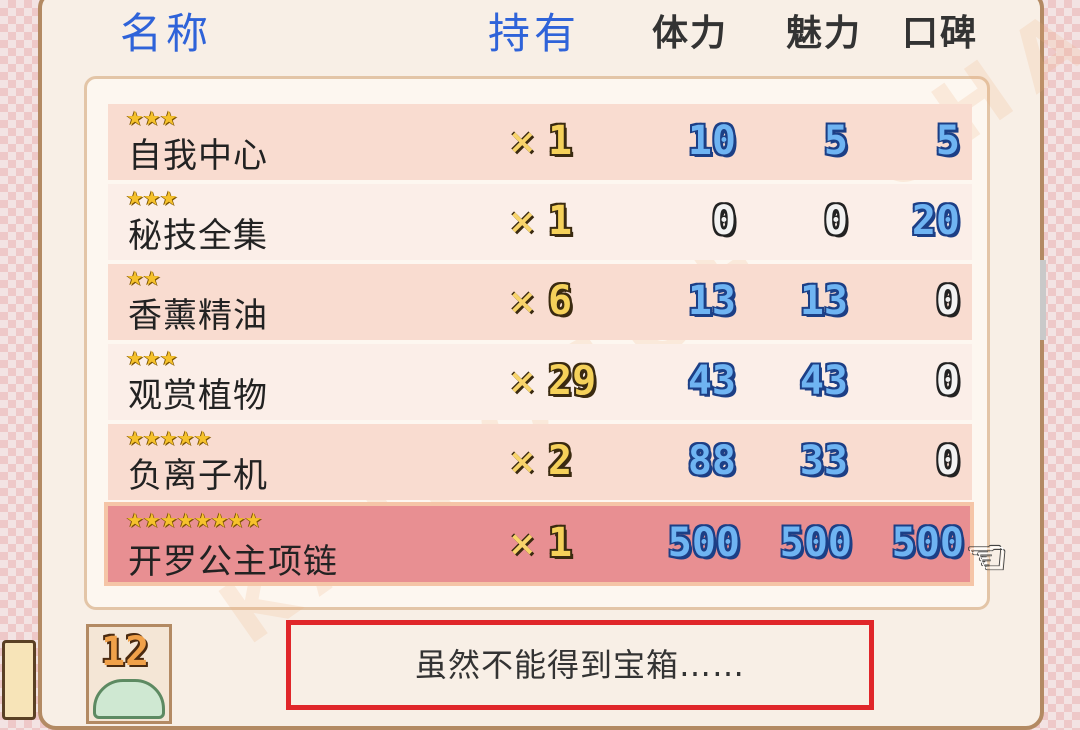  I want to click on item-row: ★★★ 自我中心 × 1 10 5 5, so click(540, 142).